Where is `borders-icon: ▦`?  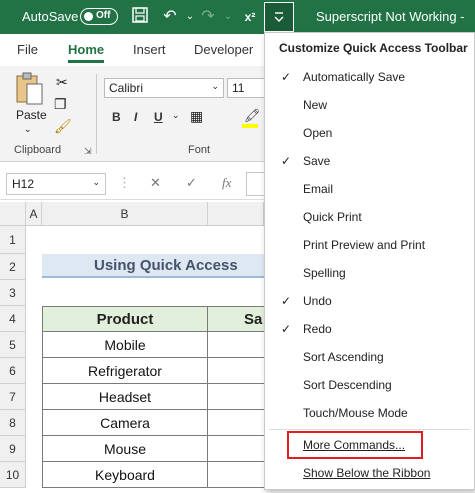 borders-icon: ▦ is located at coordinates (196, 116).